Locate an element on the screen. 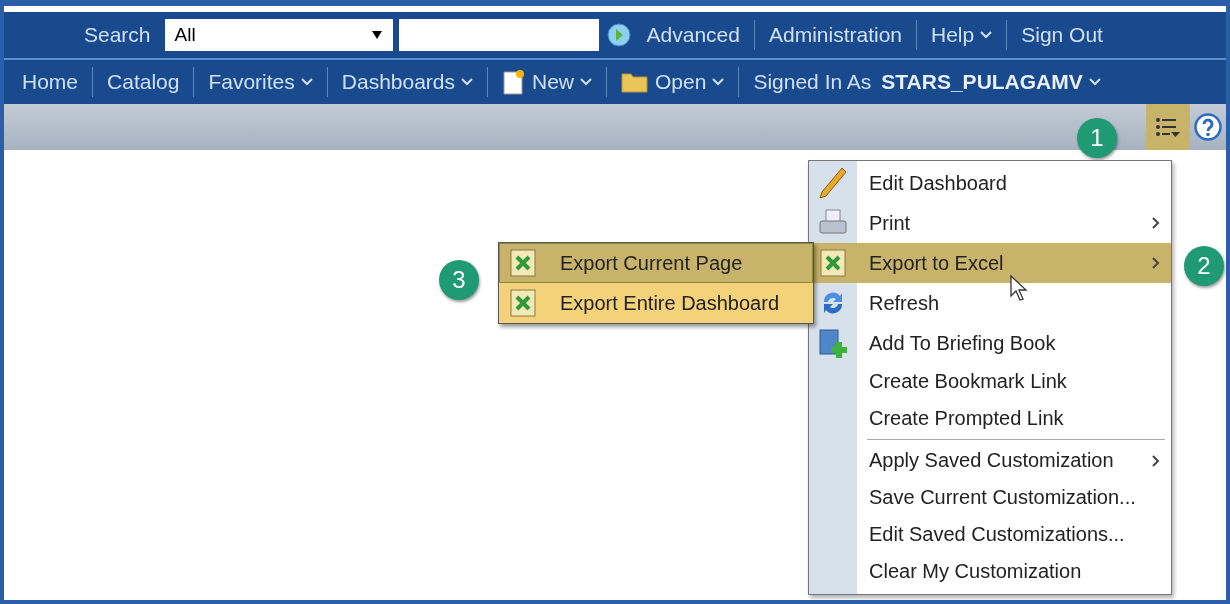 The width and height of the screenshot is (1230, 604). menu-item: Edit Dashboard is located at coordinates (990, 183).